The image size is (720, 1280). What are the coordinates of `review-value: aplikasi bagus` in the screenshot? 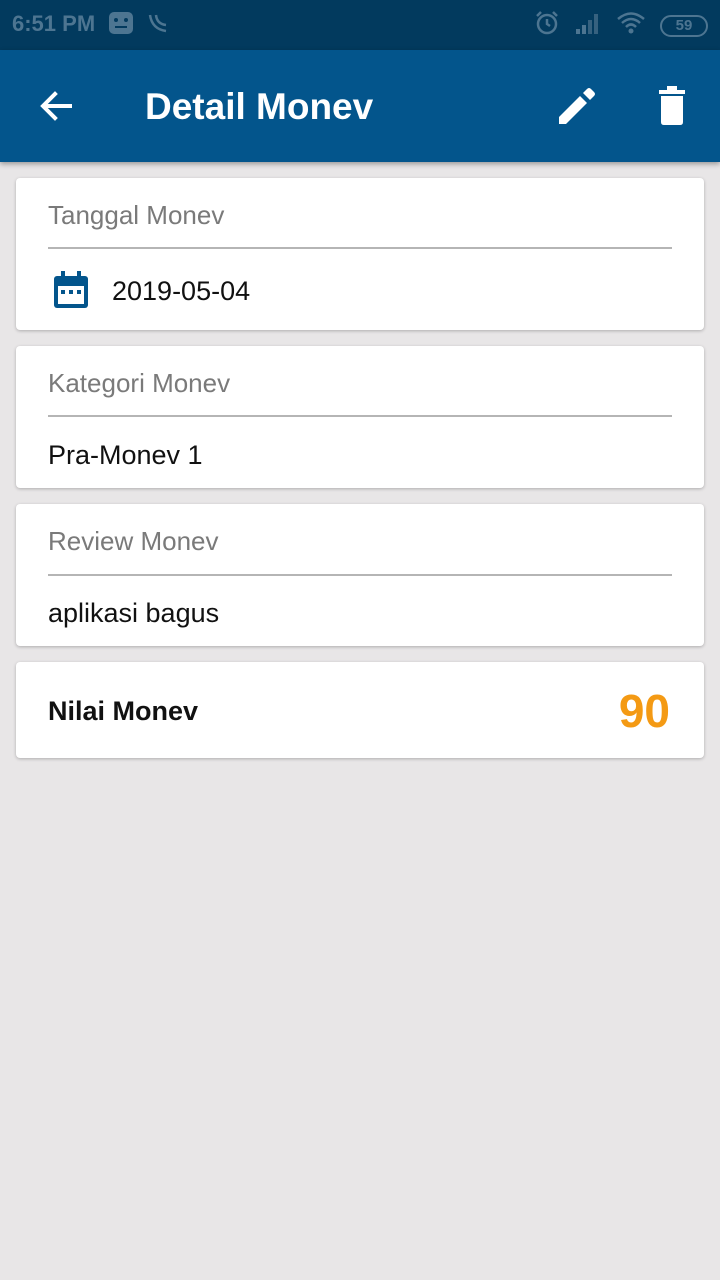 It's located at (134, 613).